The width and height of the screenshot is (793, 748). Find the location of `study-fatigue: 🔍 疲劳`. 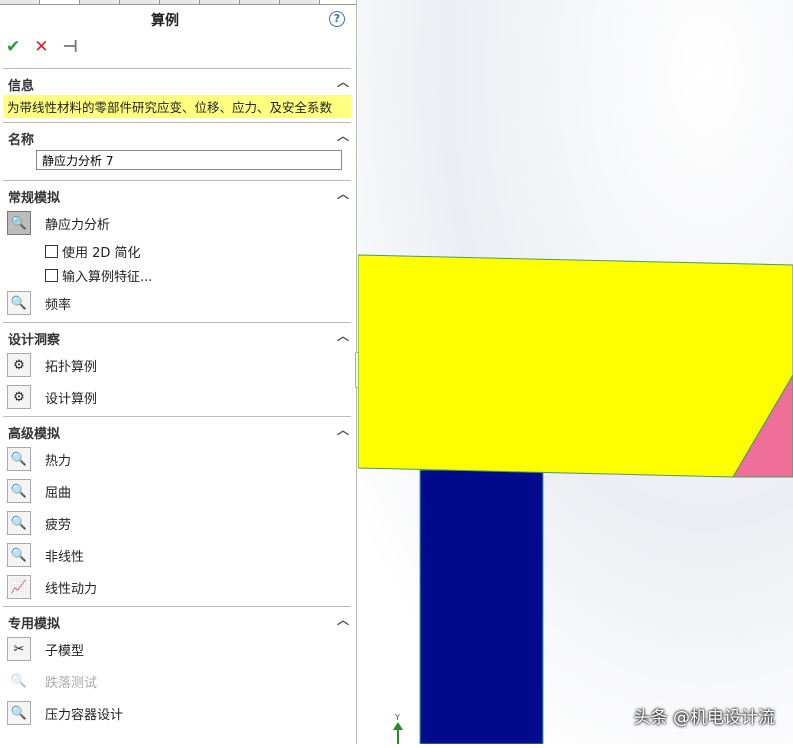

study-fatigue: 🔍 疲劳 is located at coordinates (177, 523).